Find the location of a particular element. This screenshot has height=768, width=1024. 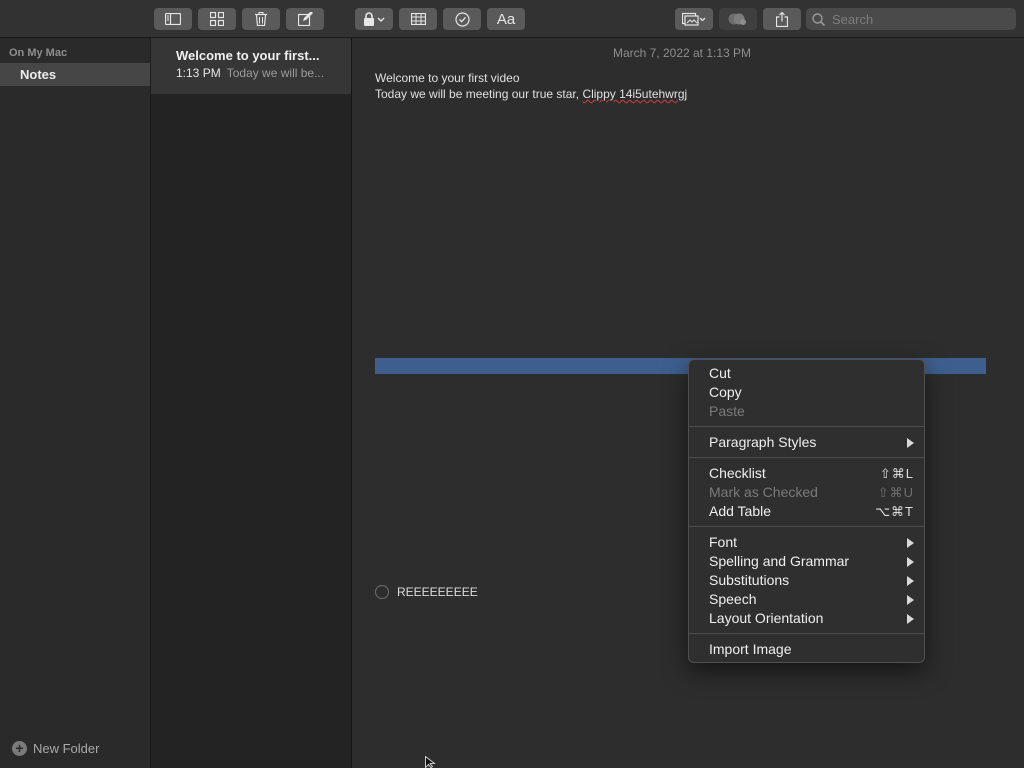

compose-icon is located at coordinates (305, 19).